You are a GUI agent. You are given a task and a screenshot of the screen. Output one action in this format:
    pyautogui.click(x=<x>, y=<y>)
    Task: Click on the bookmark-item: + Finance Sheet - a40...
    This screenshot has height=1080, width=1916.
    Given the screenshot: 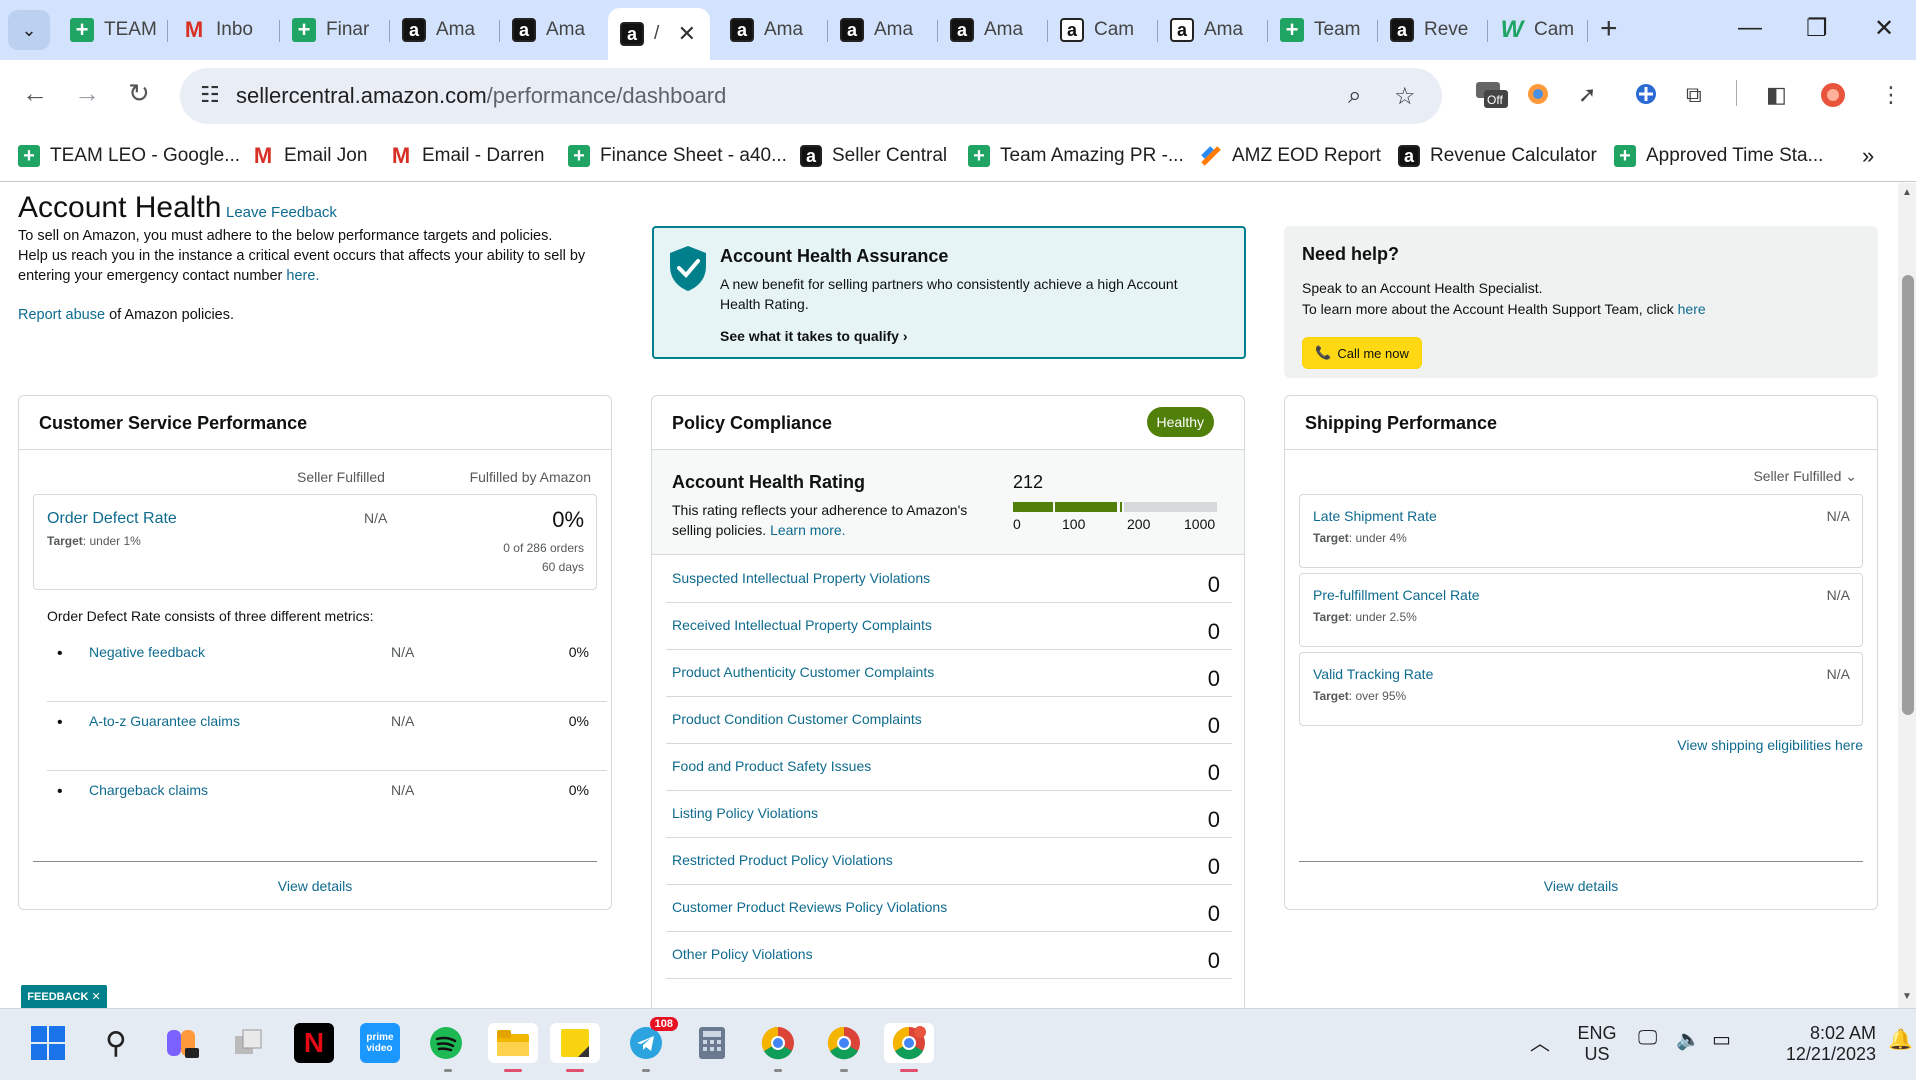 What is the action you would take?
    pyautogui.click(x=677, y=156)
    